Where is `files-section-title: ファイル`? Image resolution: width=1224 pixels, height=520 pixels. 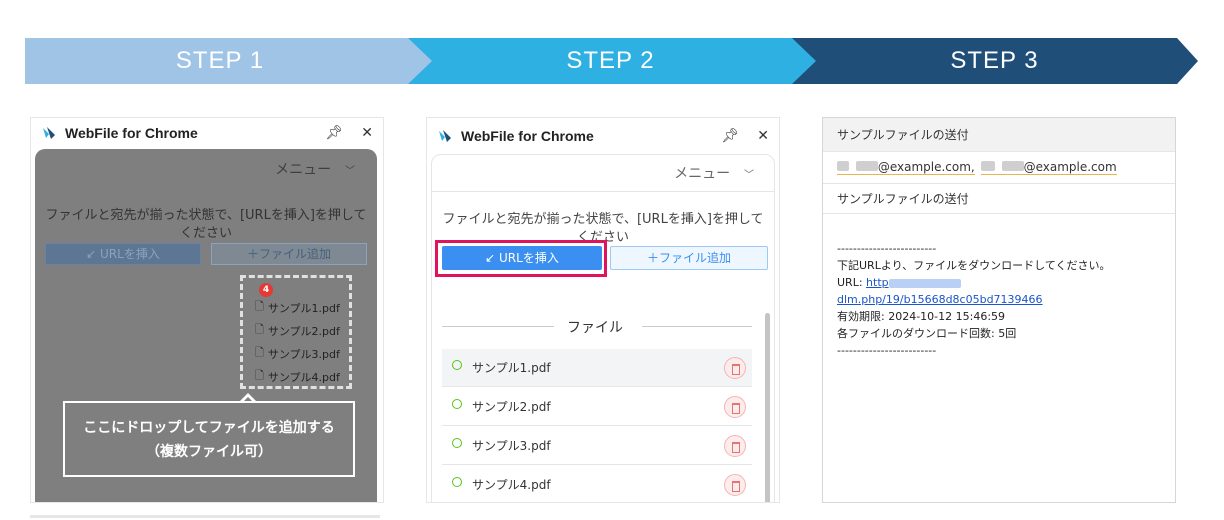
files-section-title: ファイル is located at coordinates (595, 328).